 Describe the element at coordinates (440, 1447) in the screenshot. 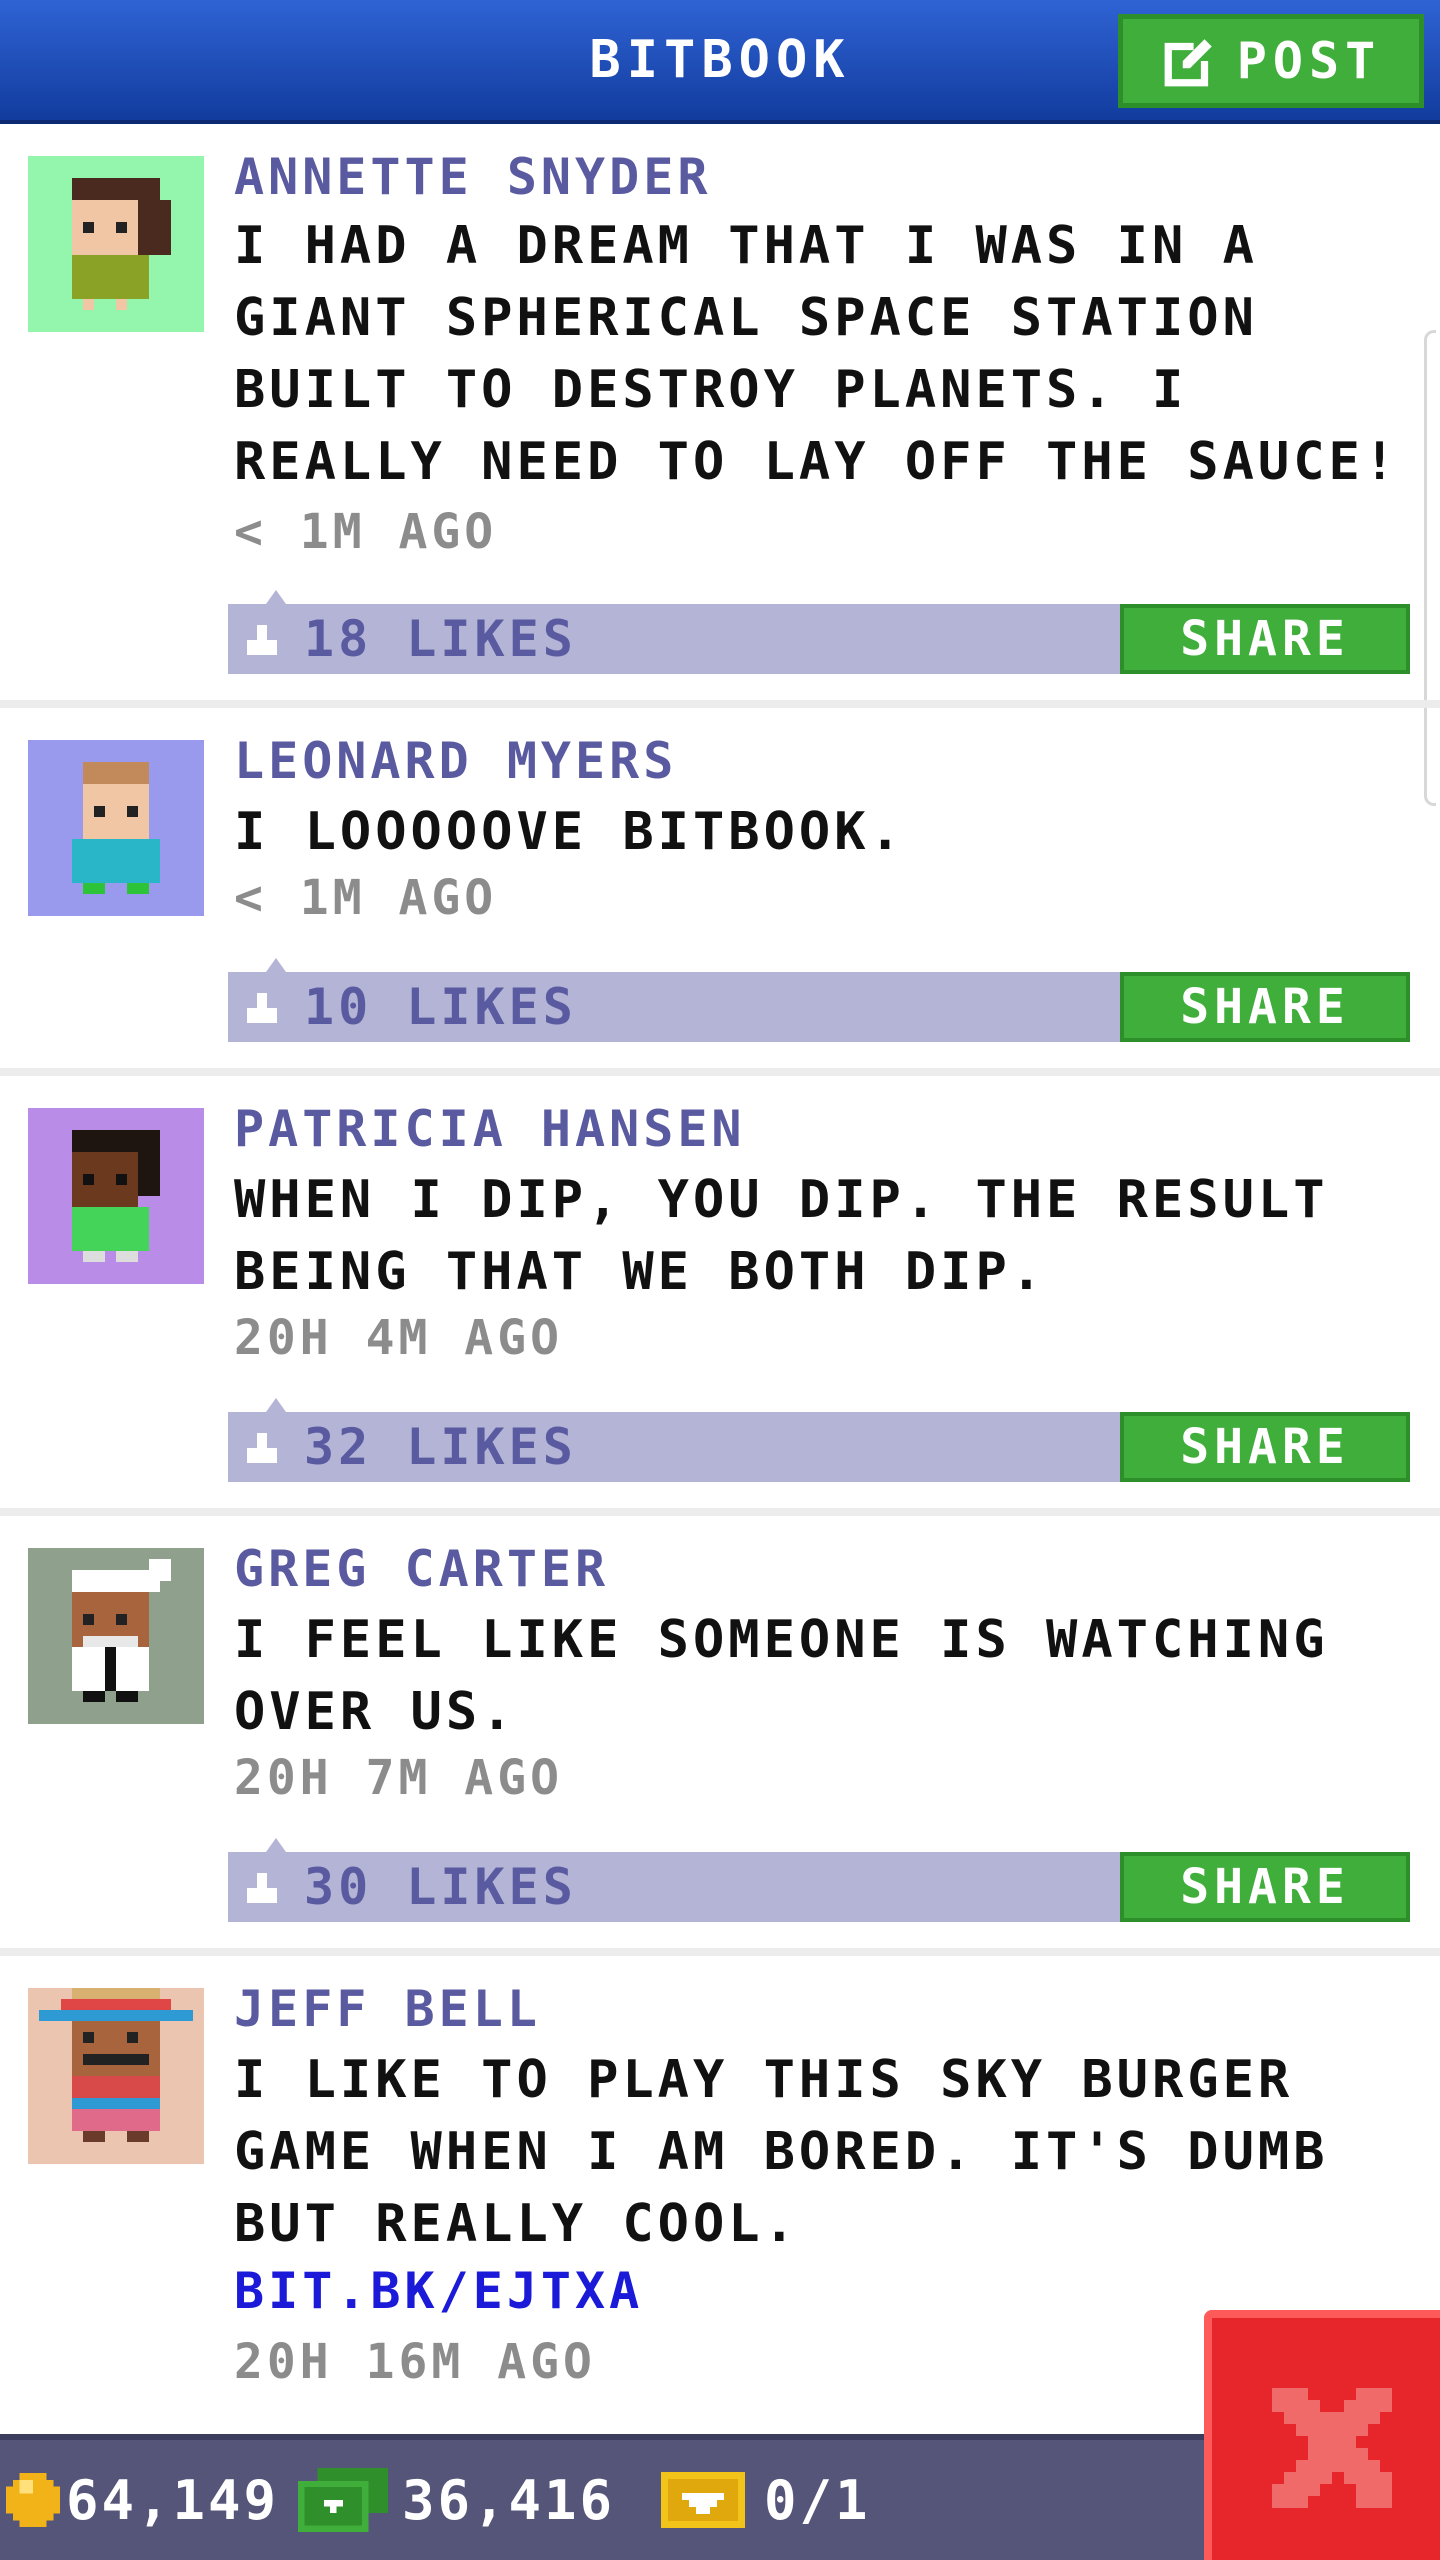

I see `like-count: 32 LIKES` at that location.